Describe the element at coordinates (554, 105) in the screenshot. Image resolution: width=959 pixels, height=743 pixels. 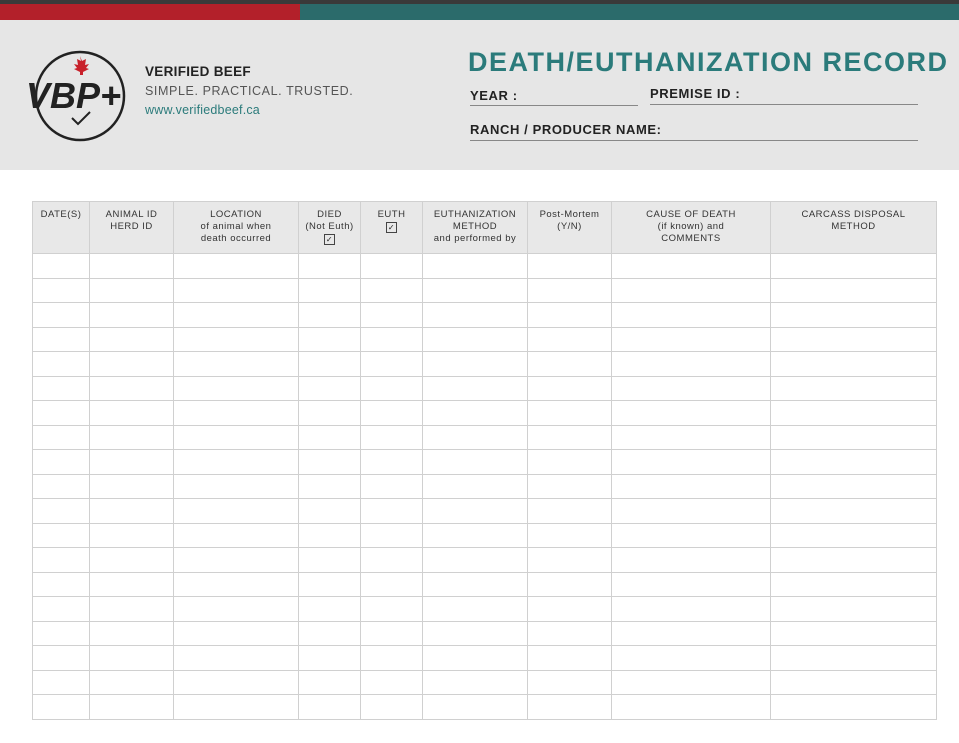
I see `year-field` at that location.